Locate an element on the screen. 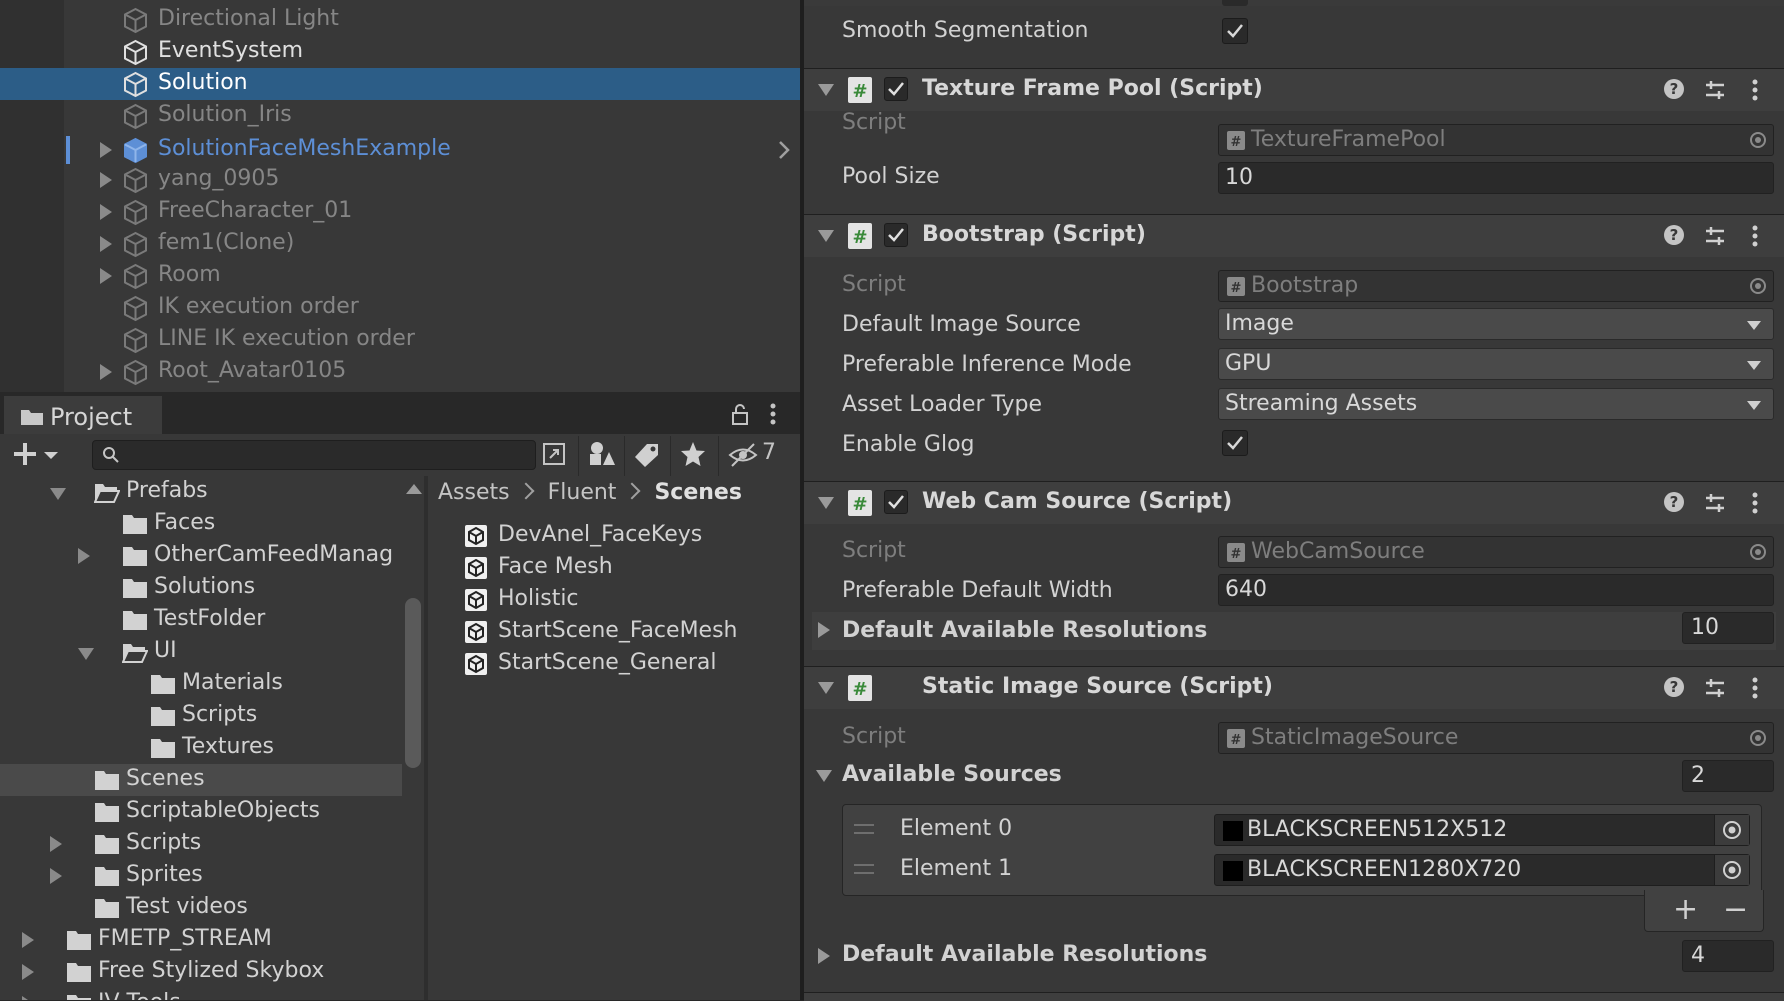  smooth-segmentation-toggle is located at coordinates (1235, 31).